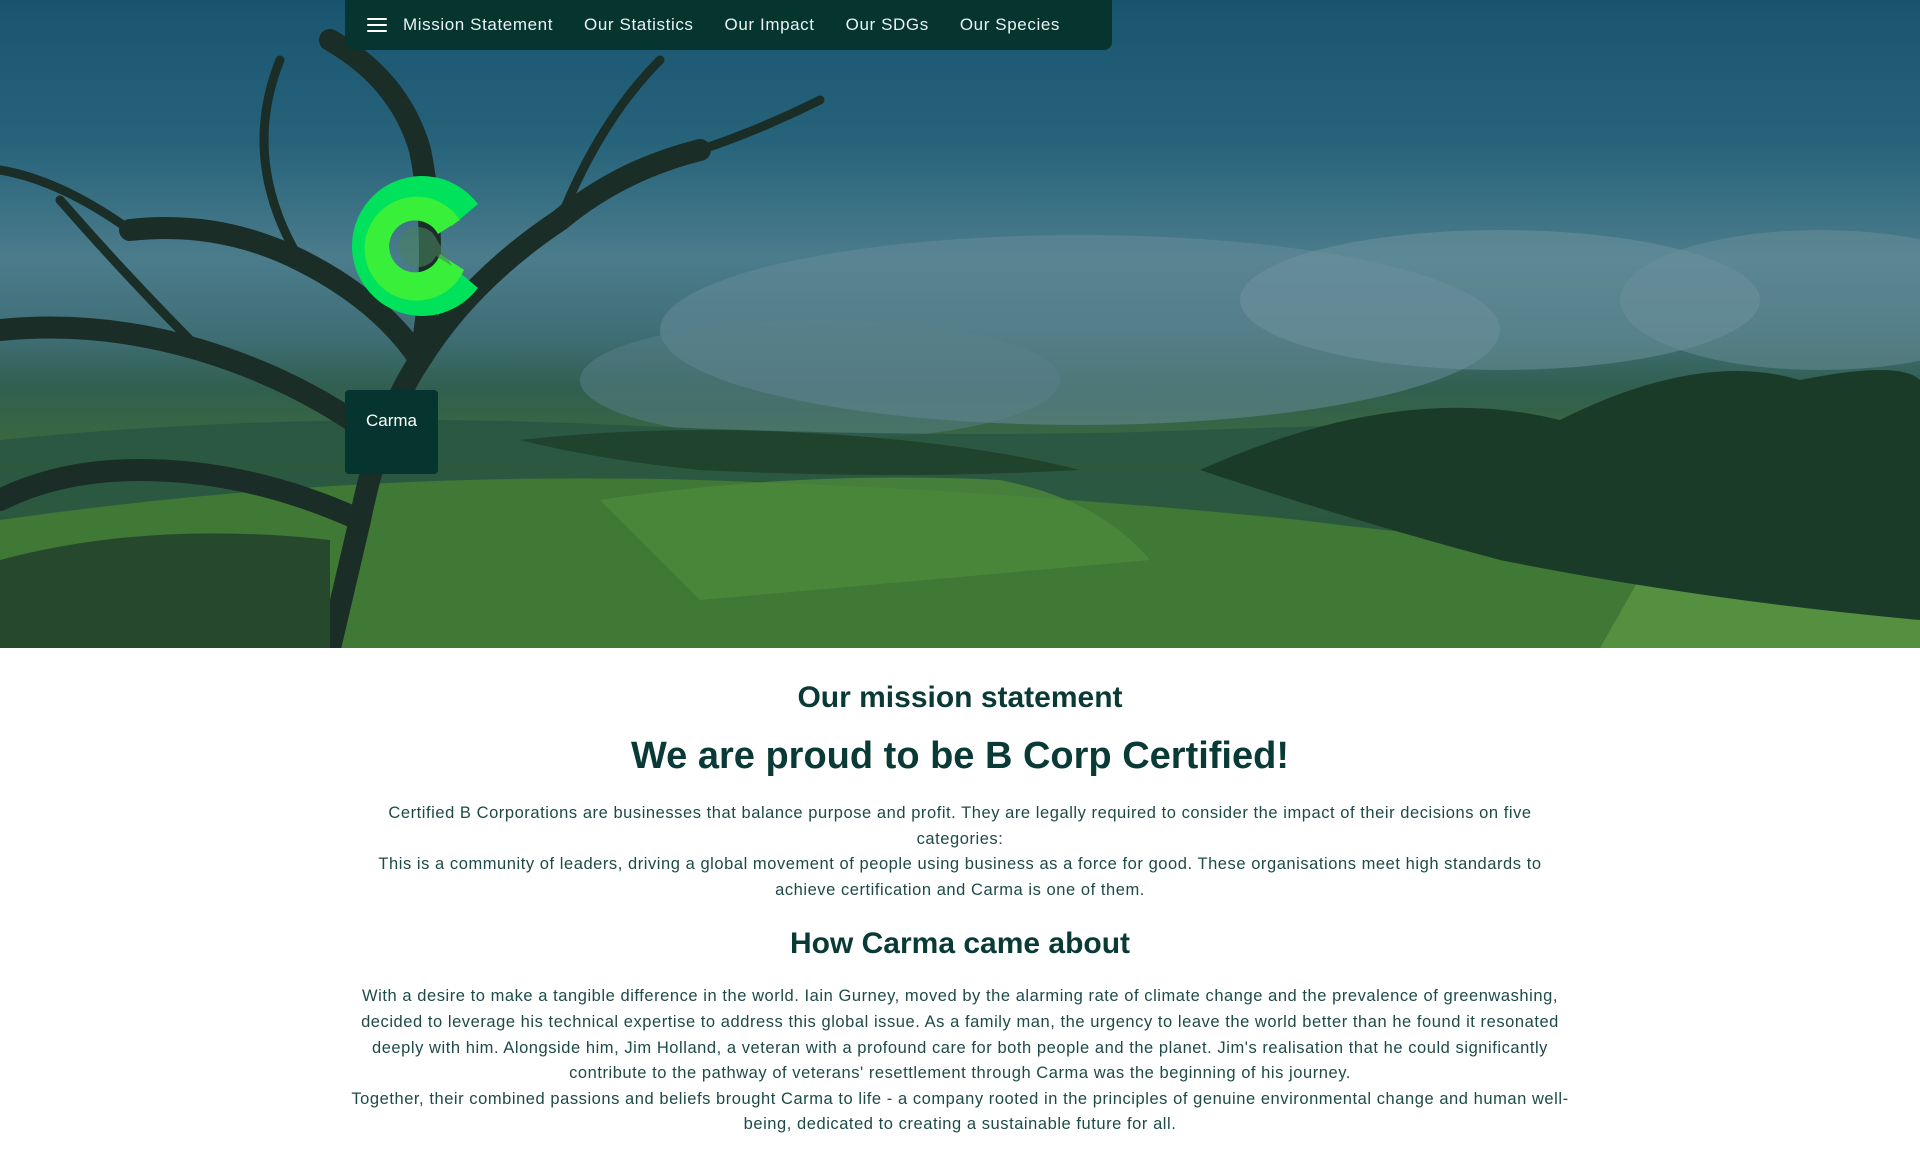  Describe the element at coordinates (421, 246) in the screenshot. I see `carma-logo-icon` at that location.